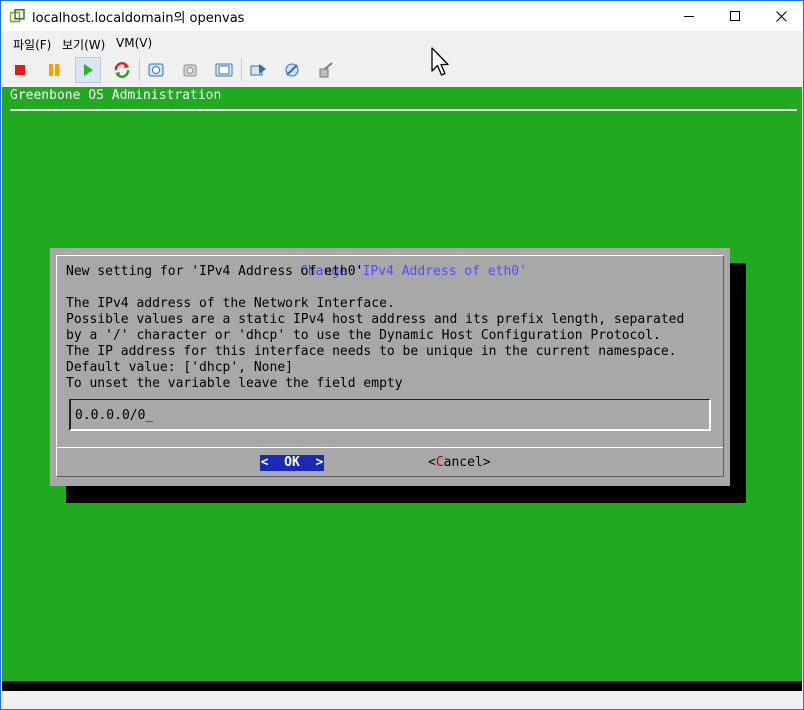  What do you see at coordinates (403, 110) in the screenshot?
I see `console-header-rule` at bounding box center [403, 110].